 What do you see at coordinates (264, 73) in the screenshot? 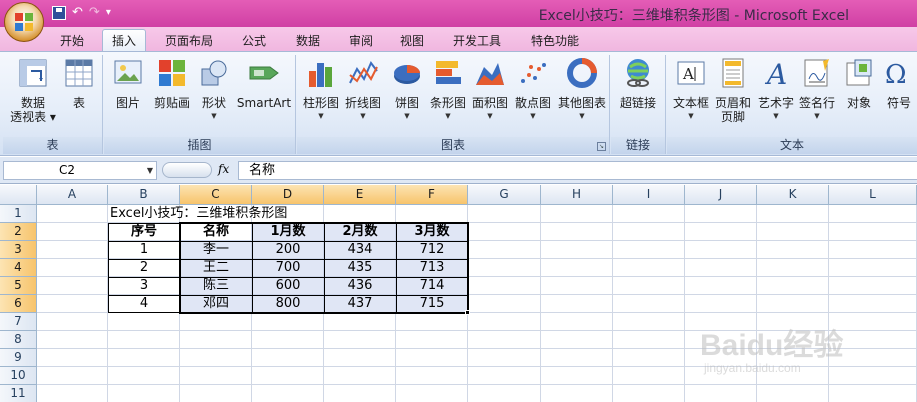
I see `smartart-icon` at bounding box center [264, 73].